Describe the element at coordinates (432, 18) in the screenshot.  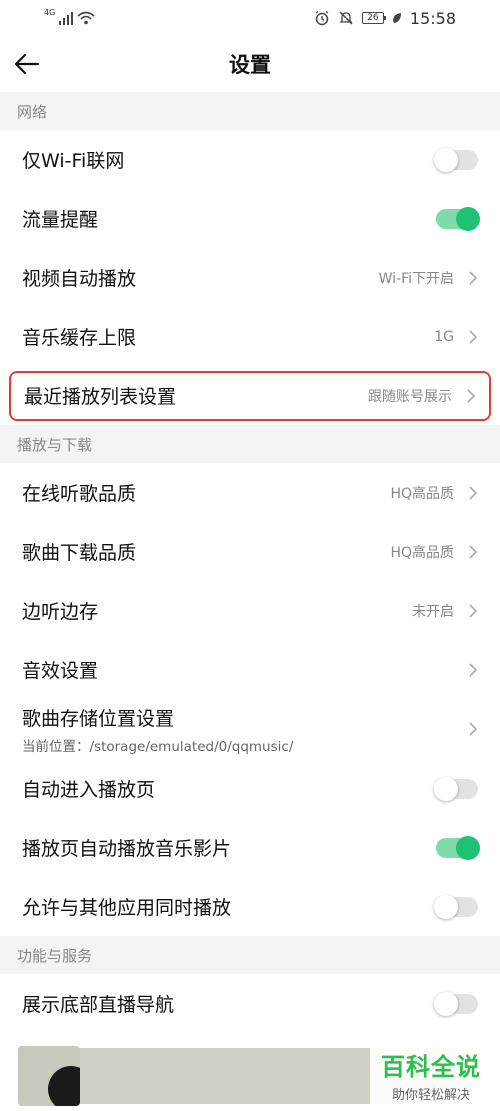
I see `clock: 15:58` at that location.